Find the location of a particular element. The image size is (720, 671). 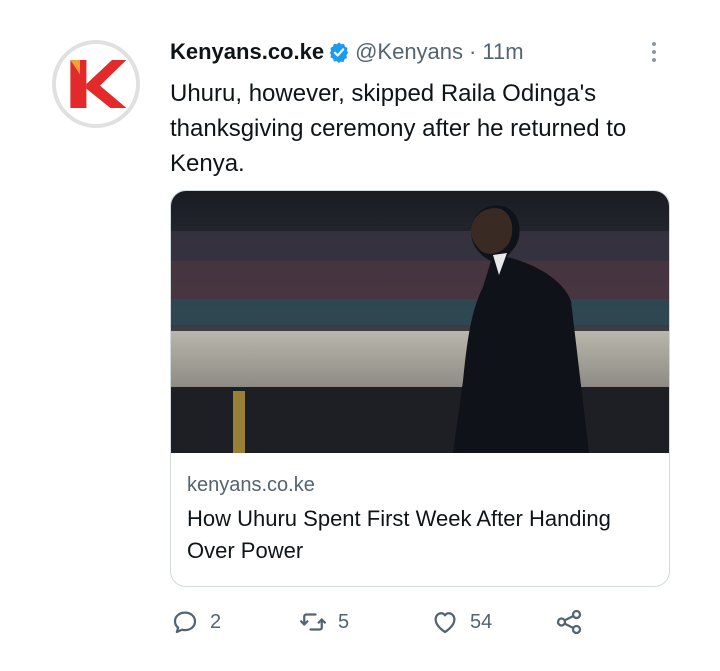

retweet-button: 5 is located at coordinates (323, 622).